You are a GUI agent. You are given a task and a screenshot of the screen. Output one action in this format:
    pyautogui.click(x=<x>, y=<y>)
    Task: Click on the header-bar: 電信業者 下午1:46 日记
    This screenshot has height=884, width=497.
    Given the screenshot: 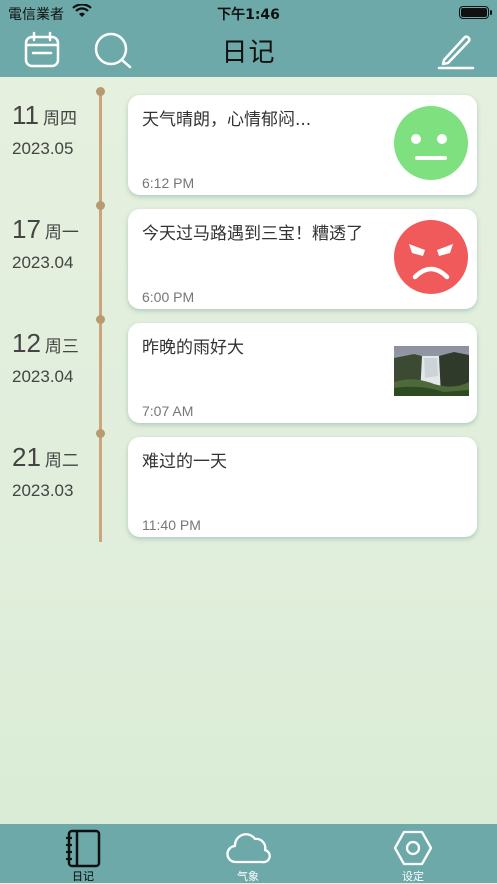 What is the action you would take?
    pyautogui.click(x=248, y=38)
    